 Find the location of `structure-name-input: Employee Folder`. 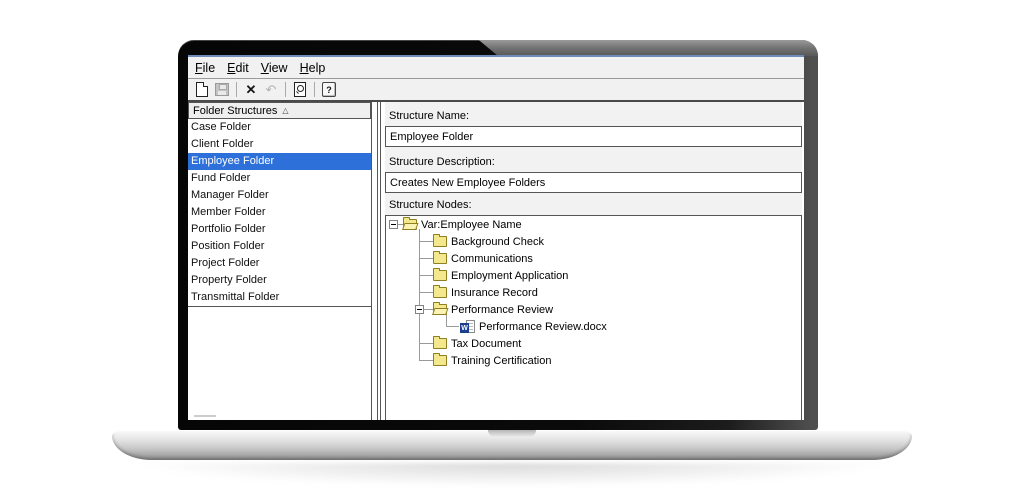

structure-name-input: Employee Folder is located at coordinates (593, 136).